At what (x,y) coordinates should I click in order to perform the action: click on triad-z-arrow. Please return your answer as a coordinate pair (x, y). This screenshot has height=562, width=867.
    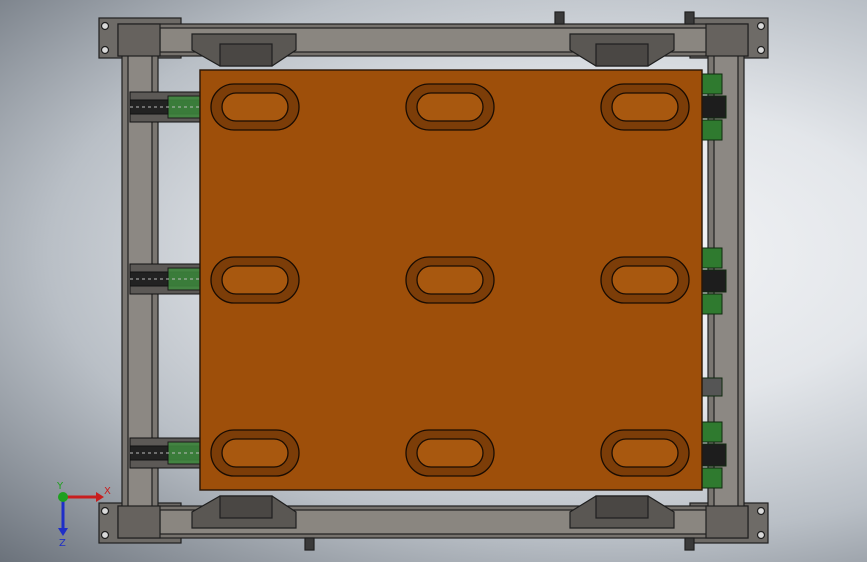
    Looking at the image, I should click on (63, 532).